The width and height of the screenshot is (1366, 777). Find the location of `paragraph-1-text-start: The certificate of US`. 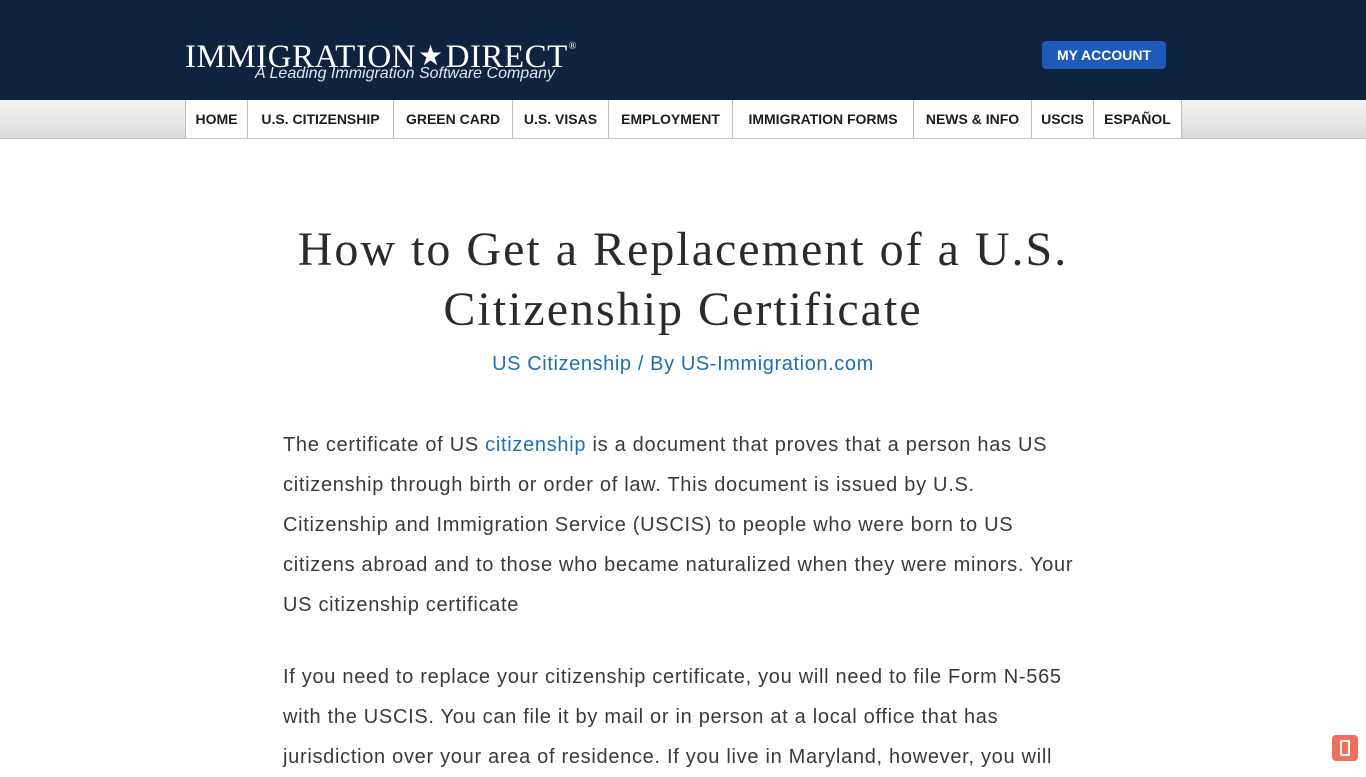

paragraph-1-text-start: The certificate of US is located at coordinates (384, 445).